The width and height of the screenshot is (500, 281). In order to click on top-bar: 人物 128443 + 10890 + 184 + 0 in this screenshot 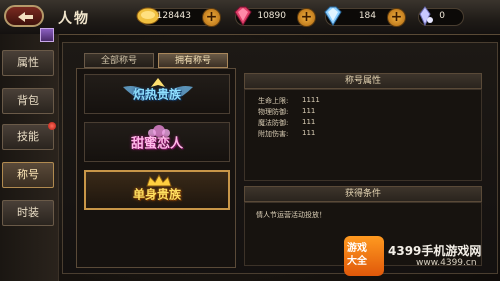, I will do `click(250, 17)`.